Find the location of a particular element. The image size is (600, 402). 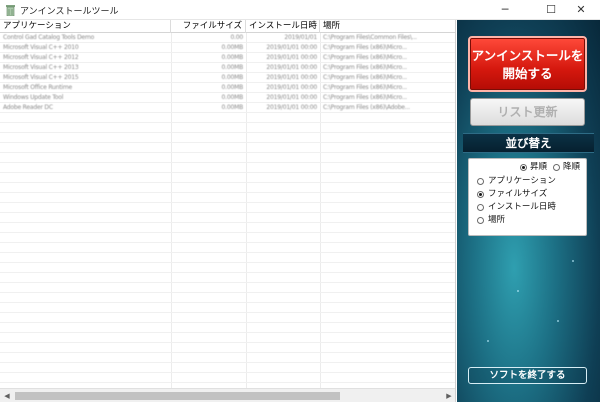

sort-options-box: 昇順 降順 アプリケーション ファイルサイズ インストール日時 場所 is located at coordinates (527, 197).